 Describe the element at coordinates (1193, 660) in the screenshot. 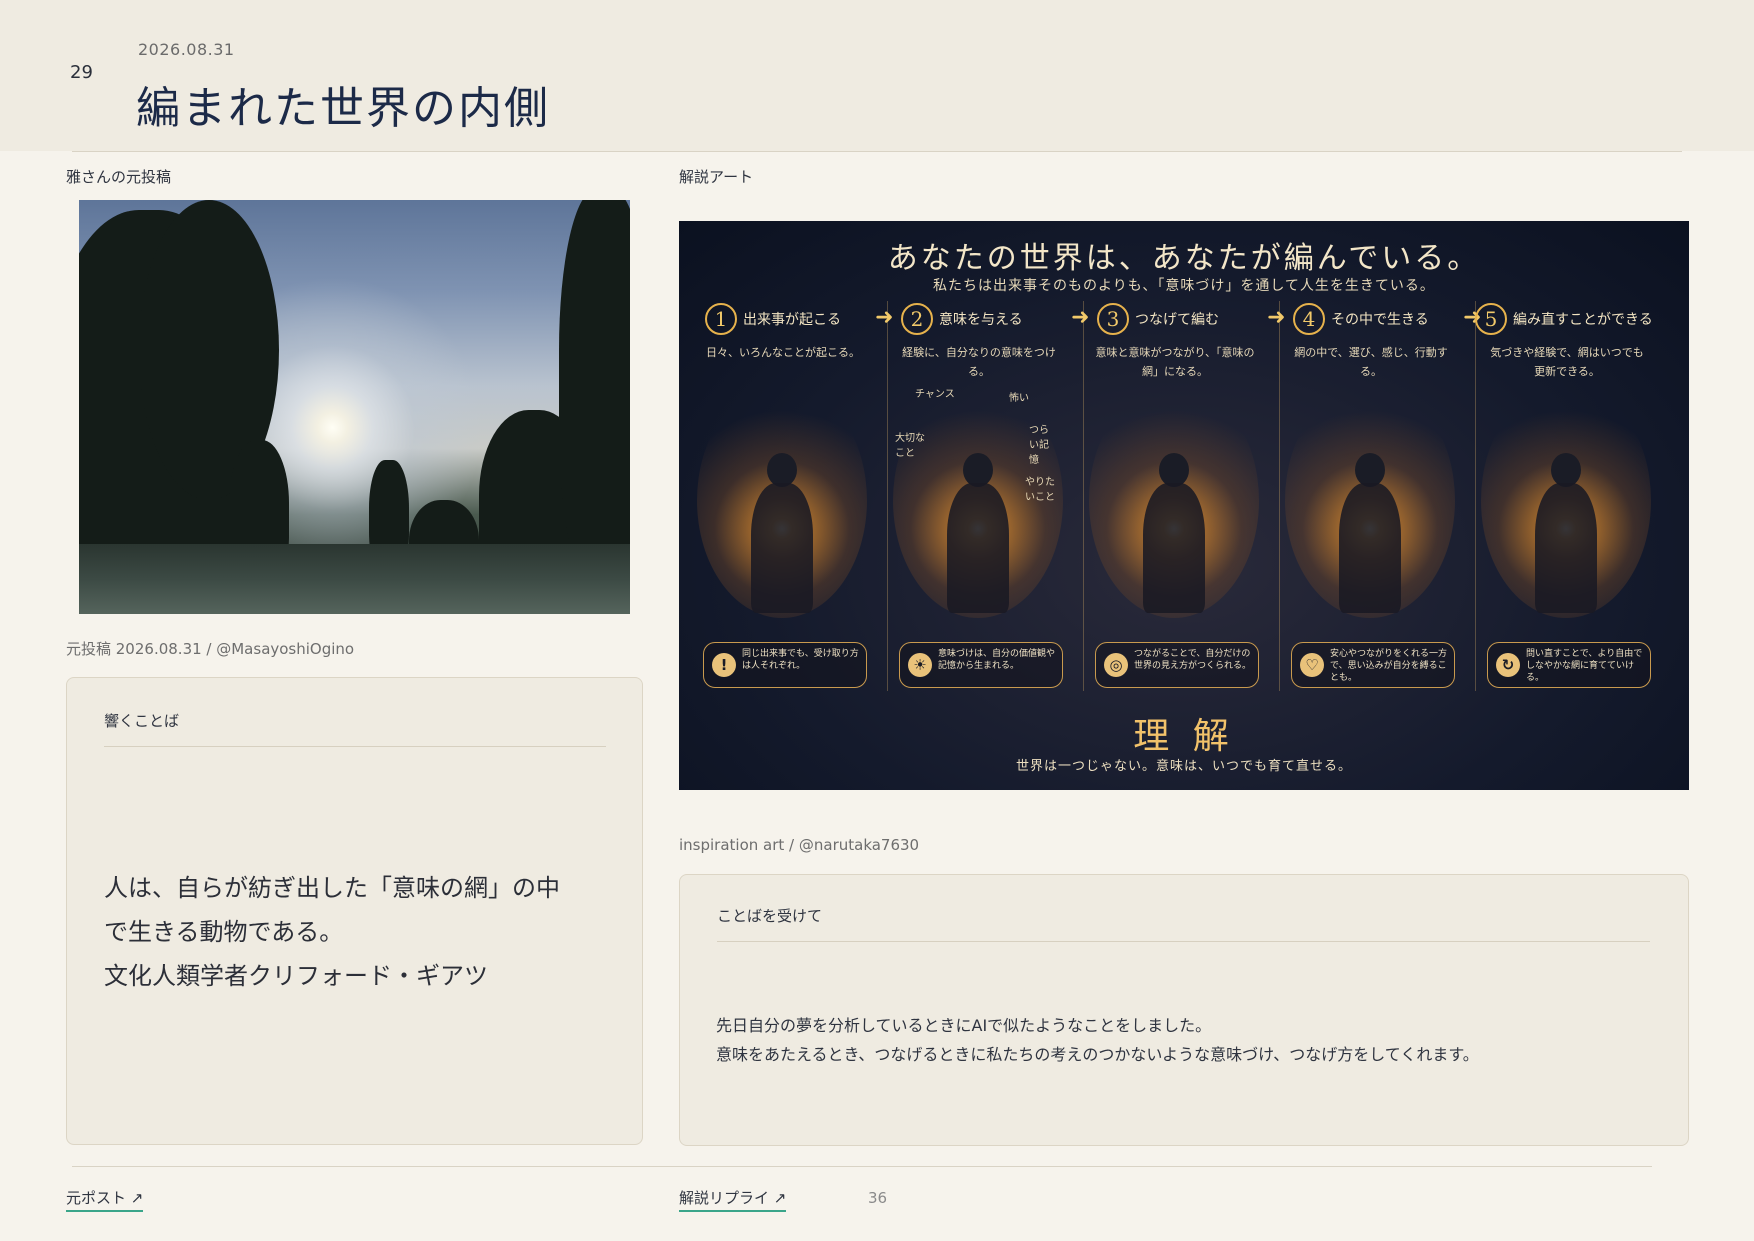

I see `step-note-text: つながることで、自分だけの世界の見え方がつくられる。` at that location.